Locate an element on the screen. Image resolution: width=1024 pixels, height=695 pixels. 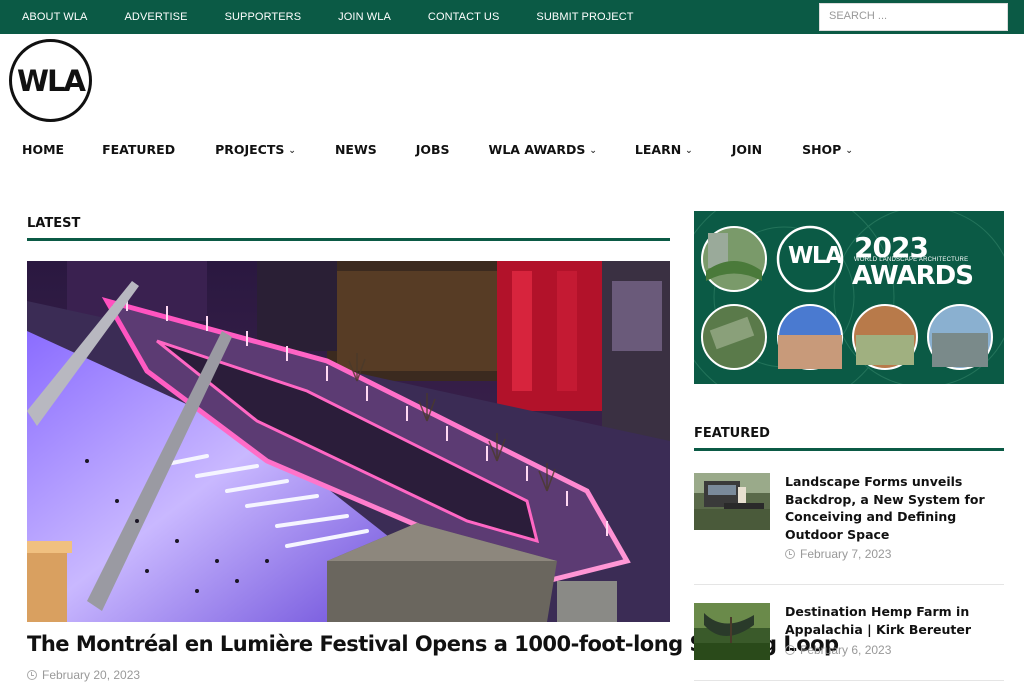
top-link-advertise: ADVERTISE is located at coordinates (156, 17).